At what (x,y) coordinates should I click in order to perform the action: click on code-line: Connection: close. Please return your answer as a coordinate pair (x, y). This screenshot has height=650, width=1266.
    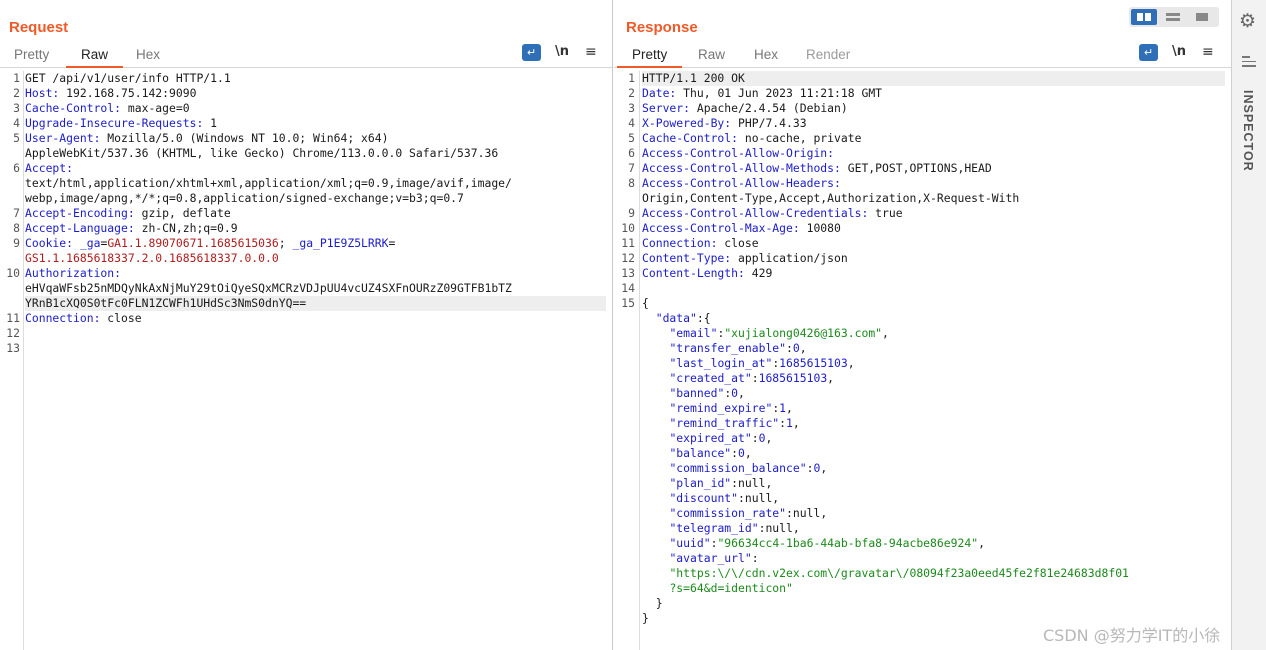
    Looking at the image, I should click on (933, 243).